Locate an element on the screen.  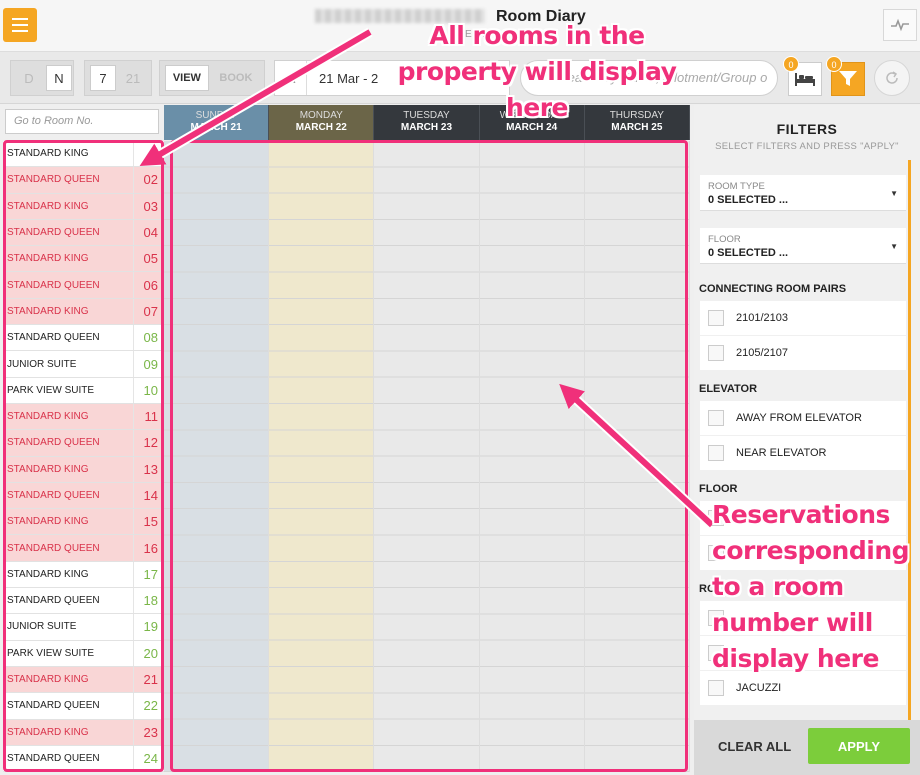
room-row: PARK VIEW SUITE 10 is located at coordinates (83, 390).